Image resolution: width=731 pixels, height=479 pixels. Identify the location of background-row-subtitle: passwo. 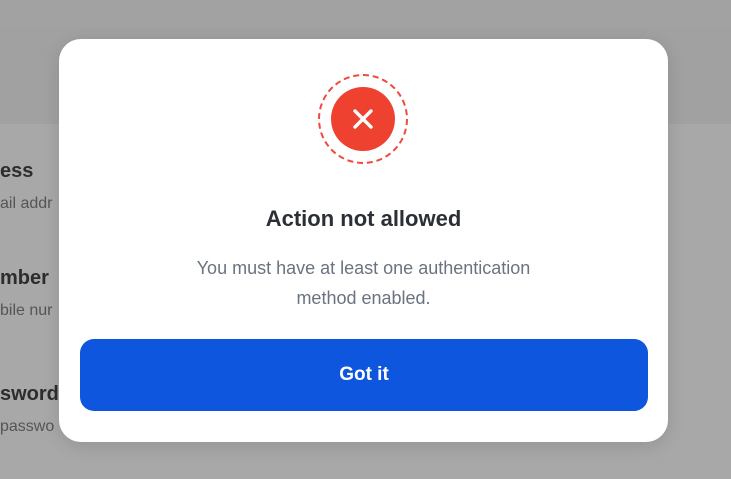
(27, 426).